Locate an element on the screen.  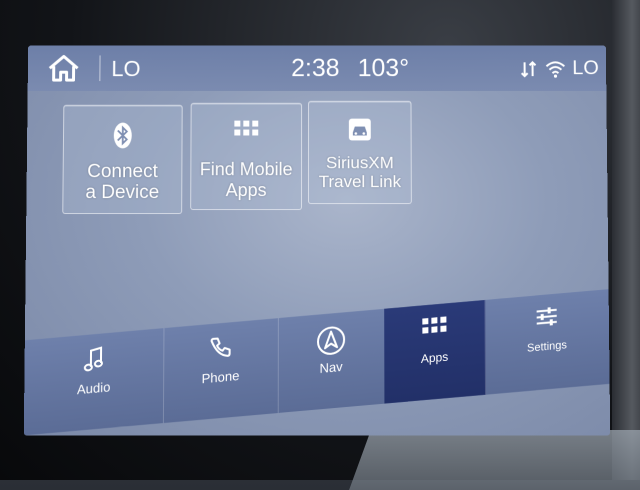
dashboard-trim-right is located at coordinates (626, 240).